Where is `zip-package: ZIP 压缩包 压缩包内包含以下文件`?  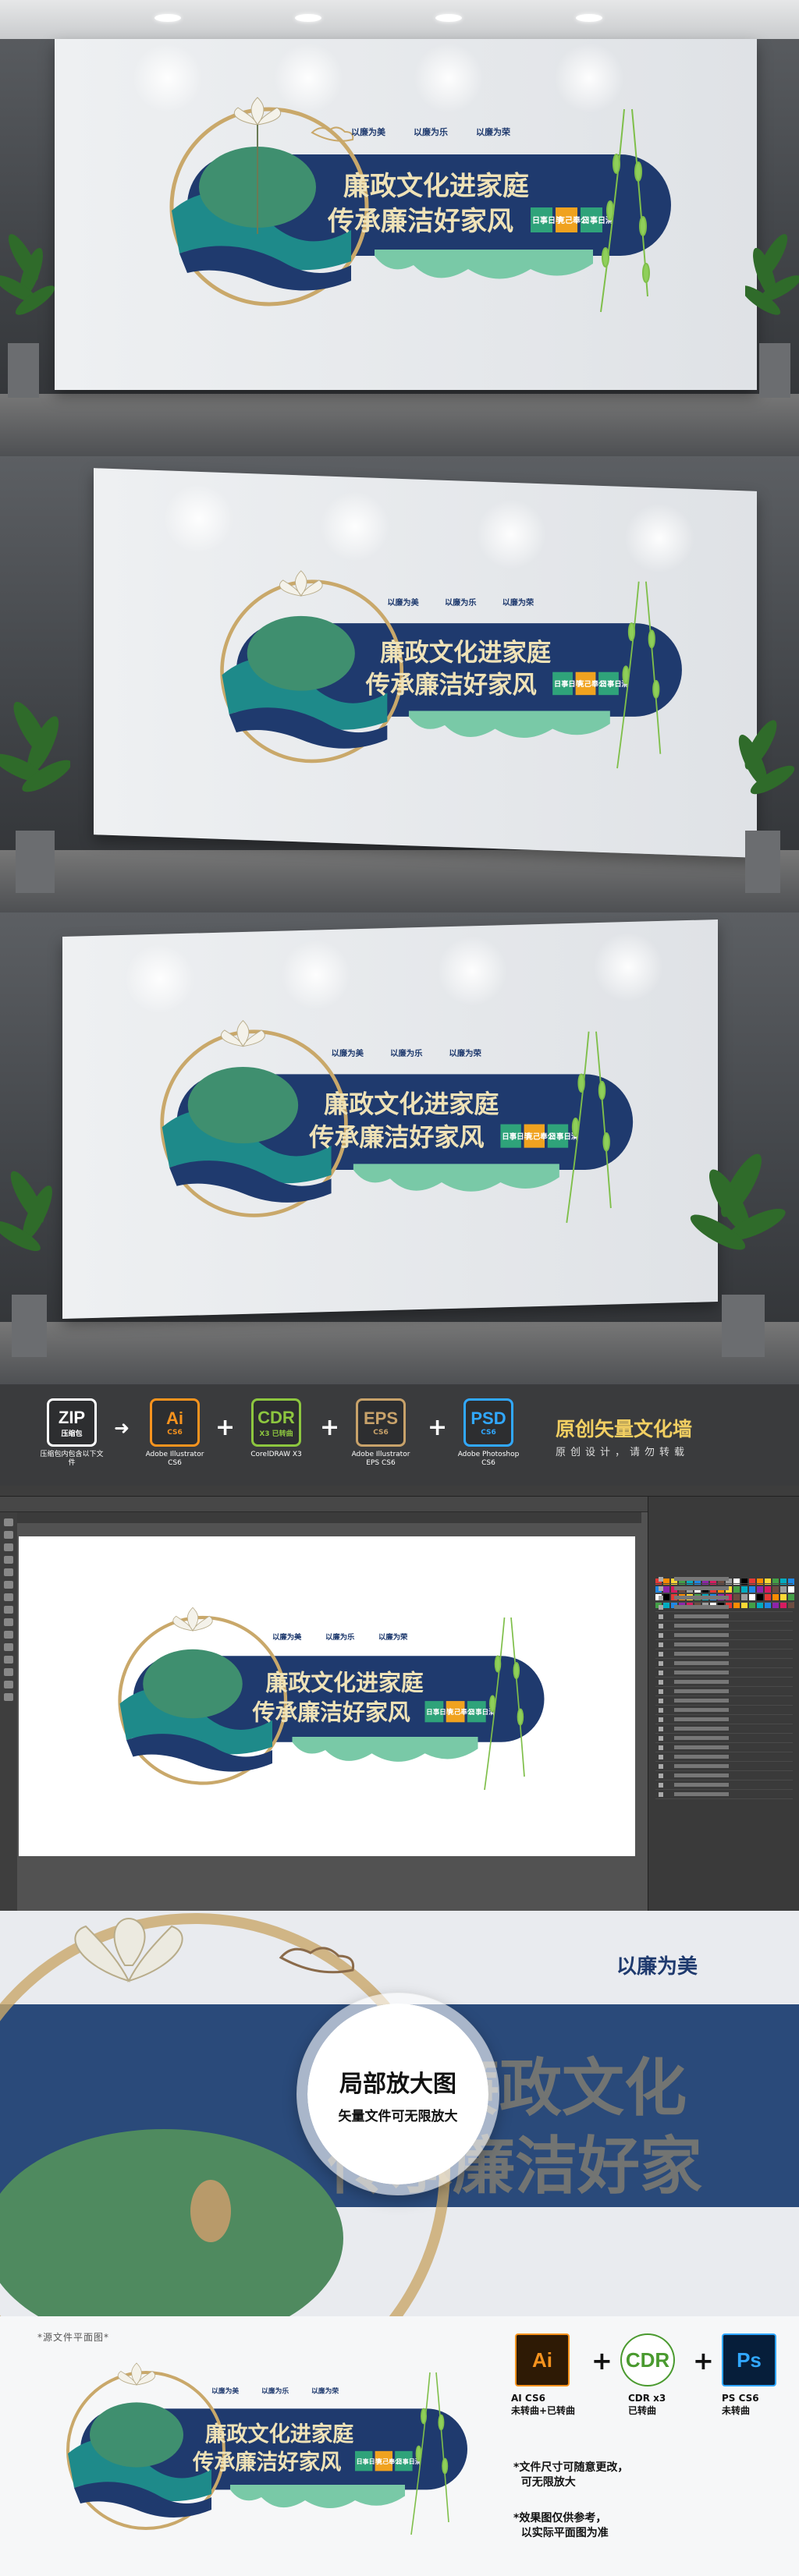
zip-package: ZIP 压缩包 压缩包内包含以下文件 is located at coordinates (72, 1433).